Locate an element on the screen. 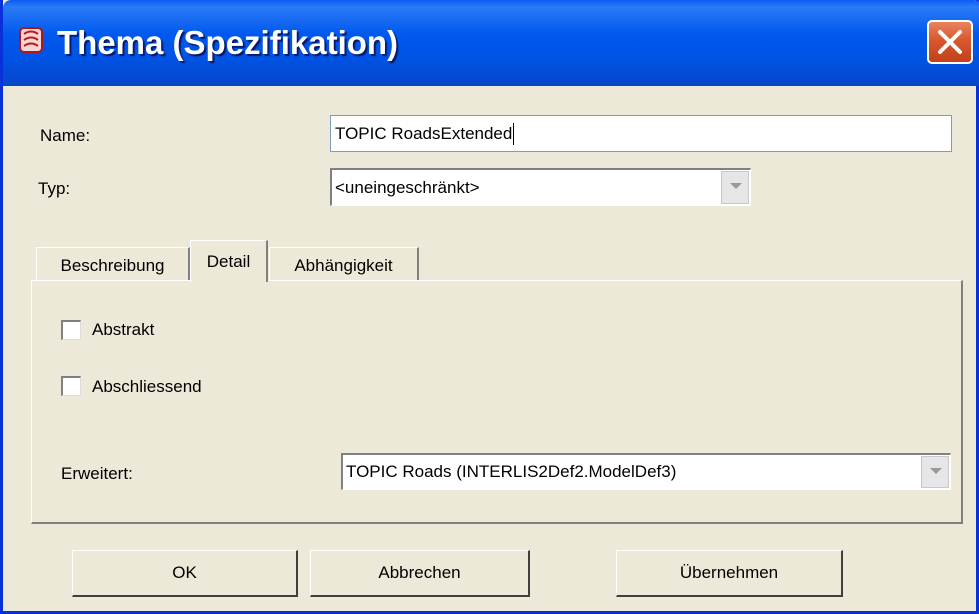  apply-button: Übernehmen is located at coordinates (729, 573).